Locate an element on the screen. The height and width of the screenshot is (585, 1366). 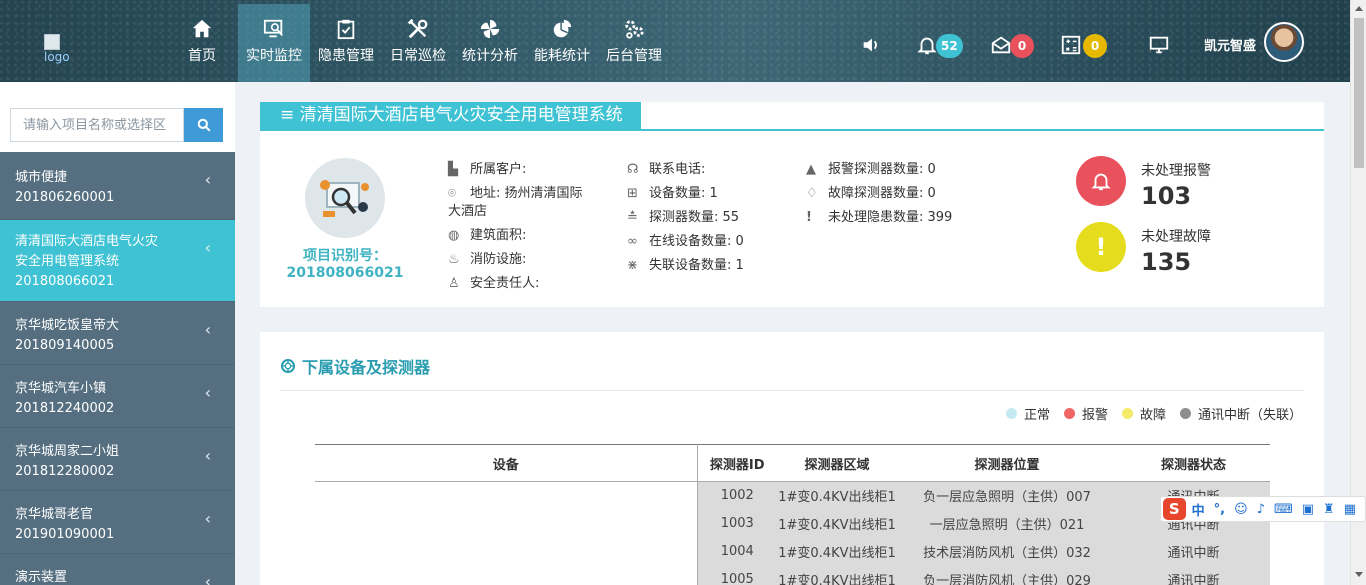
scroll-up-arrow is located at coordinates (1359, 8).